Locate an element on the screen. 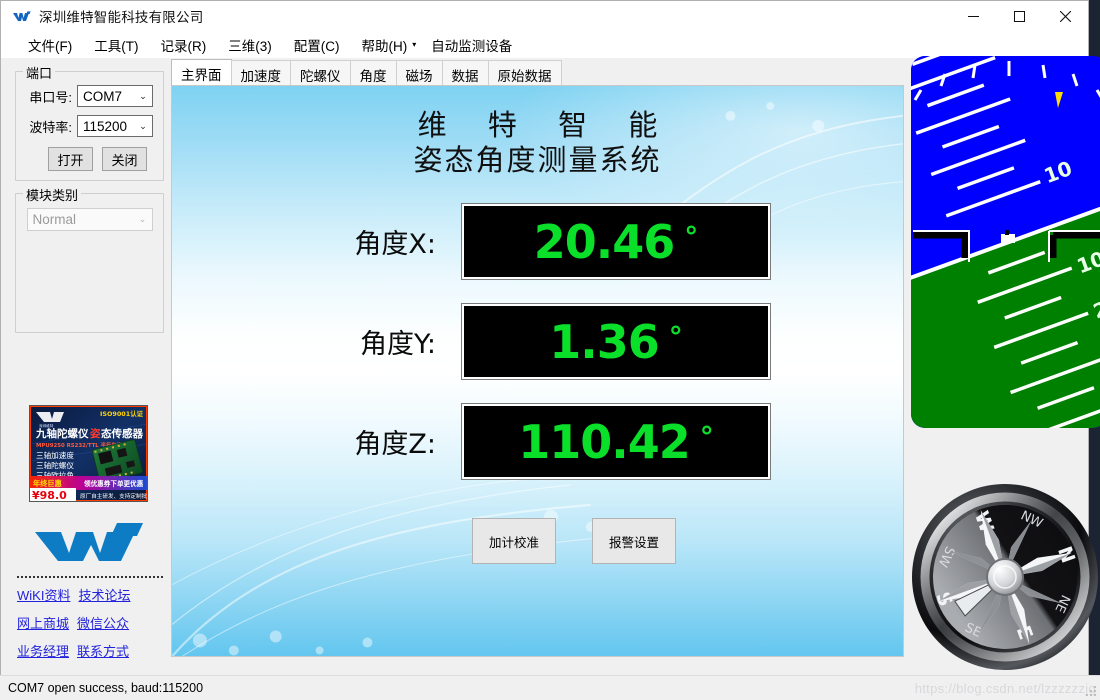  menu-file: 文件(F) is located at coordinates (50, 45).